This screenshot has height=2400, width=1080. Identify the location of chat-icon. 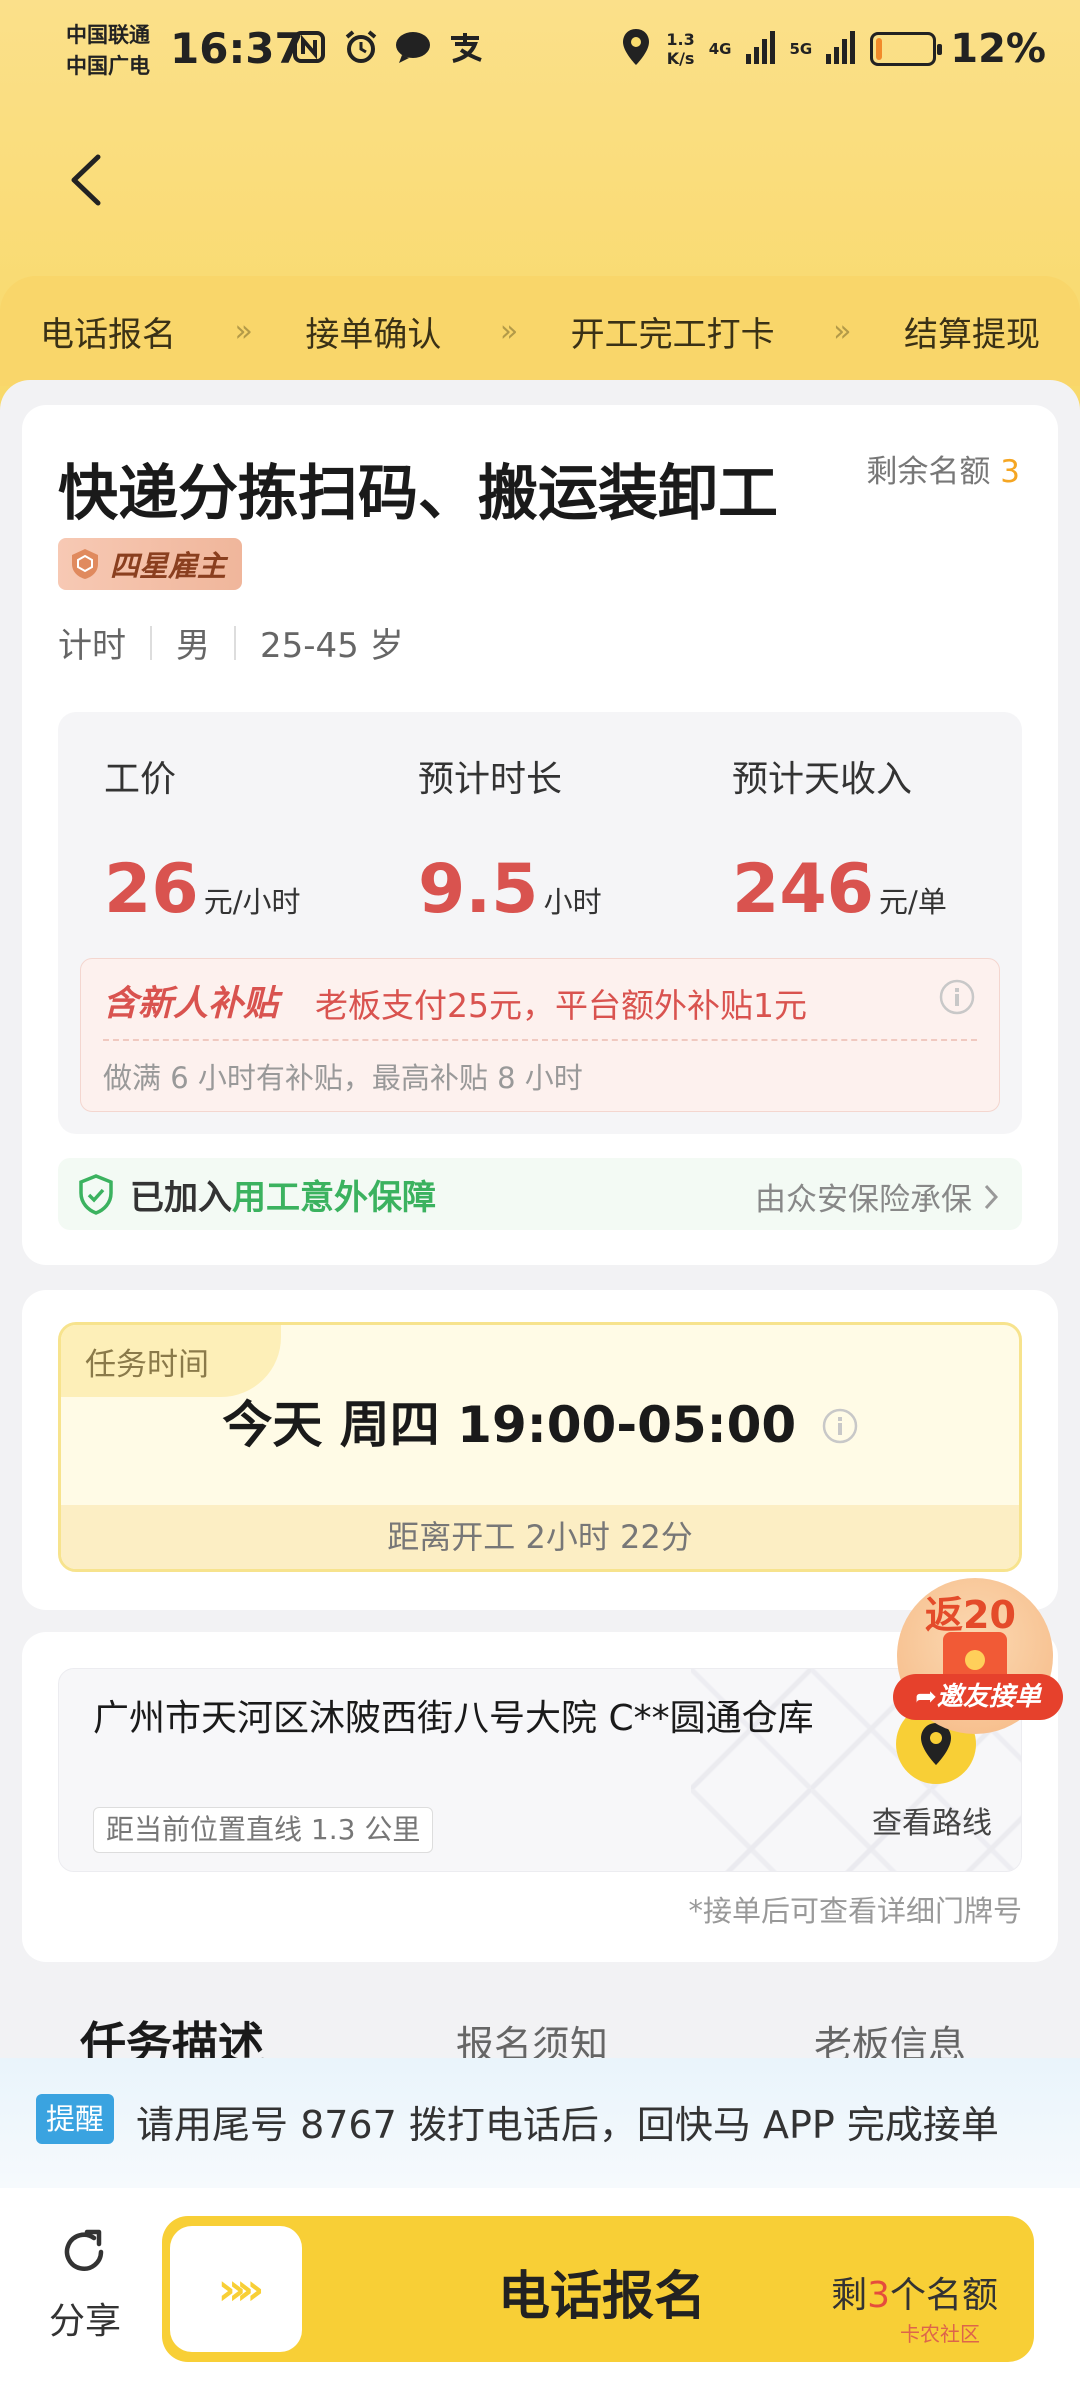
(413, 47).